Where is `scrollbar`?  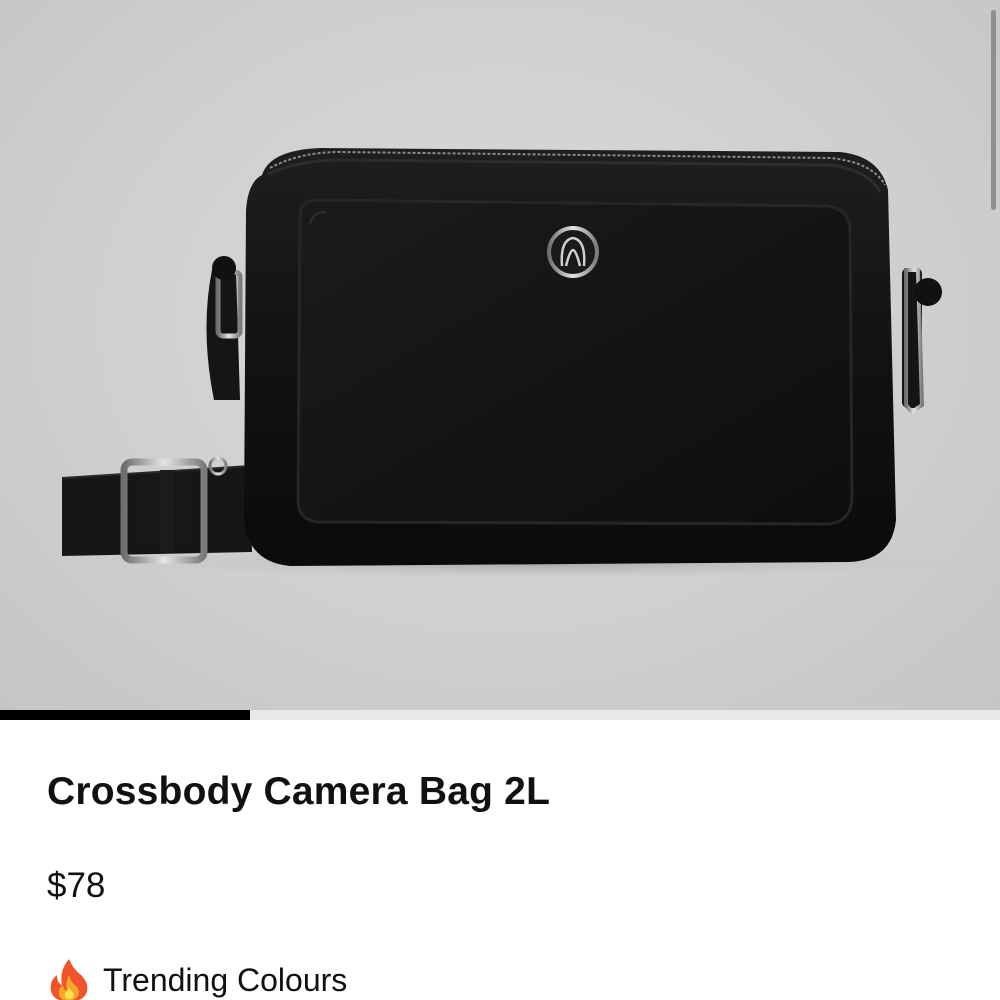
scrollbar is located at coordinates (993, 110).